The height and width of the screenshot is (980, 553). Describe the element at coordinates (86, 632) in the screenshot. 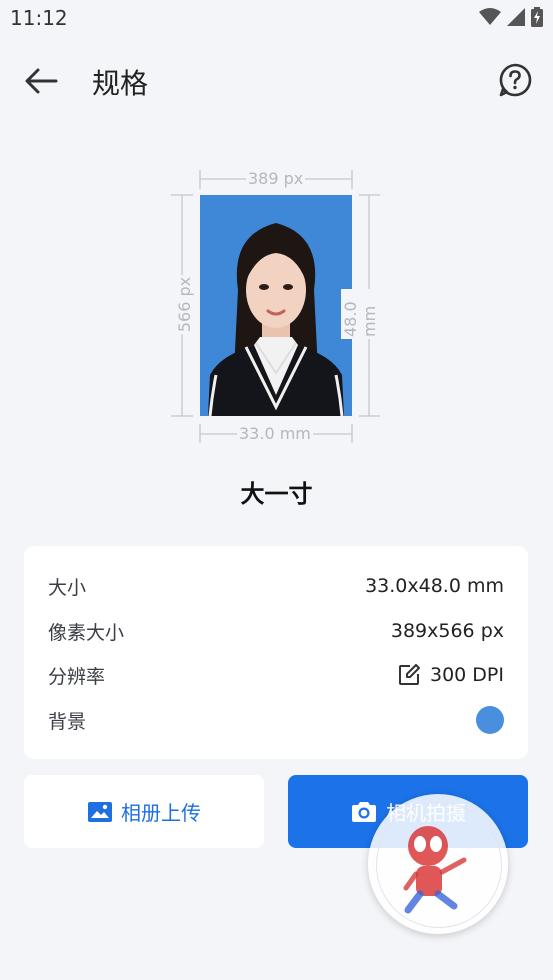

I see `pixels-label: 像素大小` at that location.